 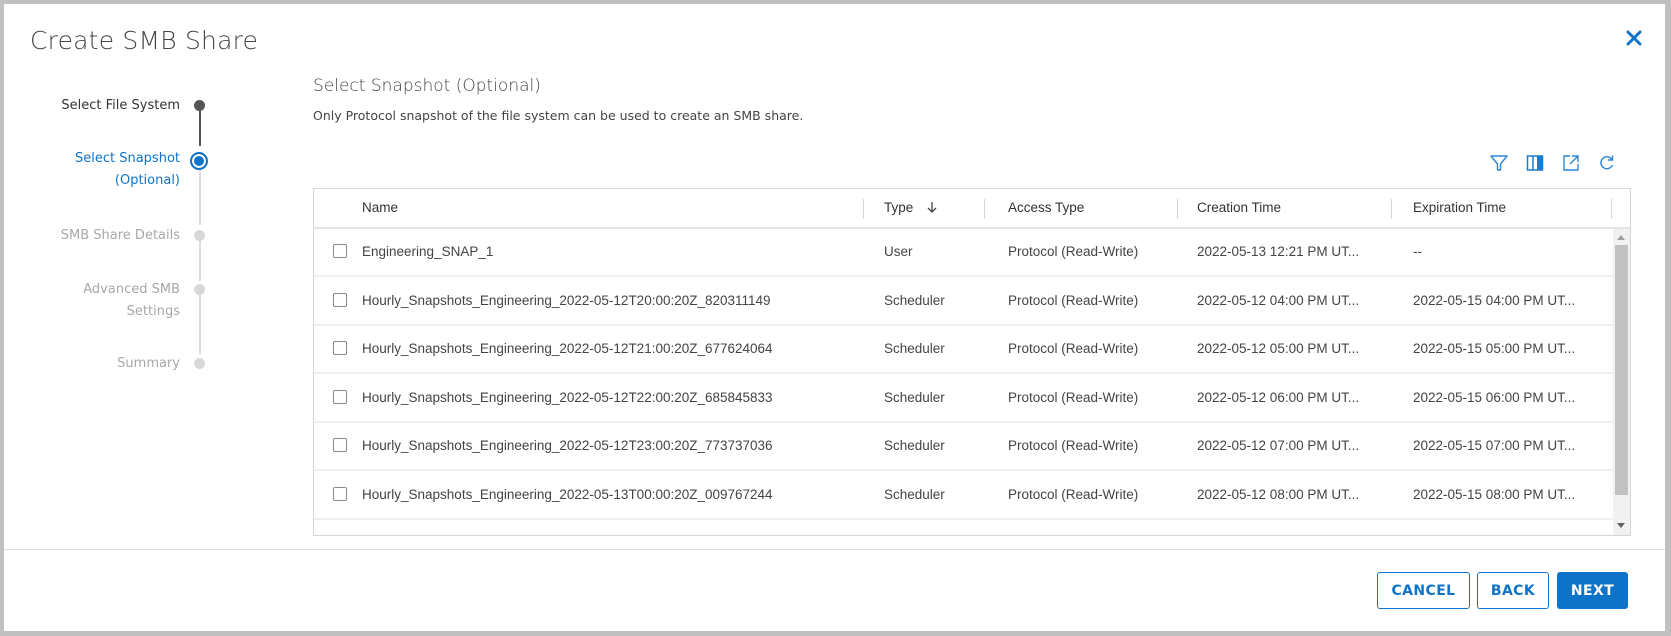 I want to click on cell-type: User, so click(x=898, y=251).